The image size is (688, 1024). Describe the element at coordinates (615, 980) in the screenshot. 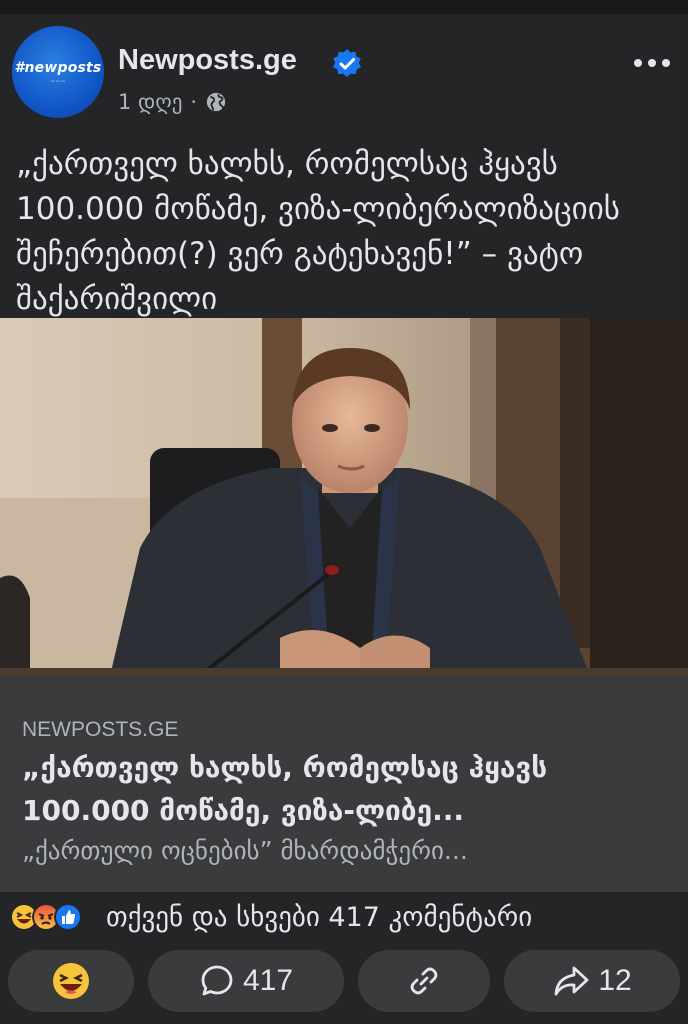

I see `share-count: 12` at that location.